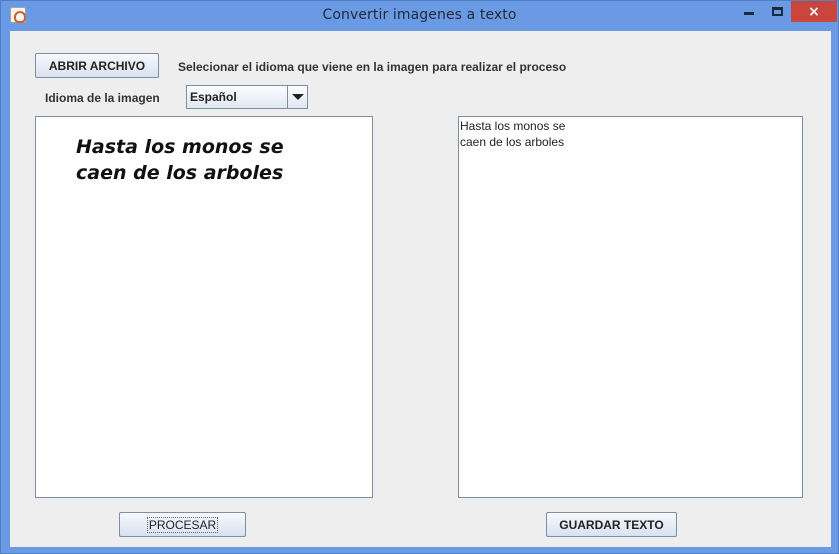 The height and width of the screenshot is (554, 839). I want to click on title-bar: Convertir imagenes a texto ×, so click(419, 16).